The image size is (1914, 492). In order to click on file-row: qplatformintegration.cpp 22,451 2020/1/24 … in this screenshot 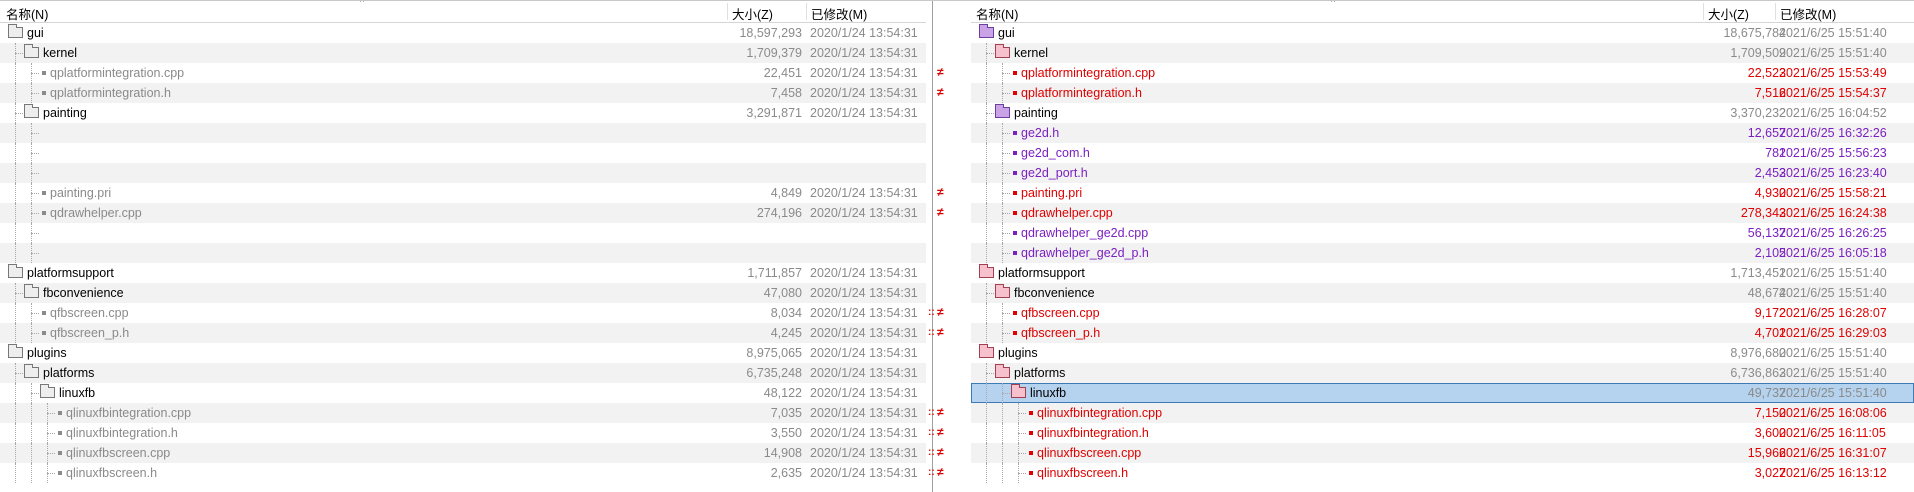, I will do `click(463, 73)`.